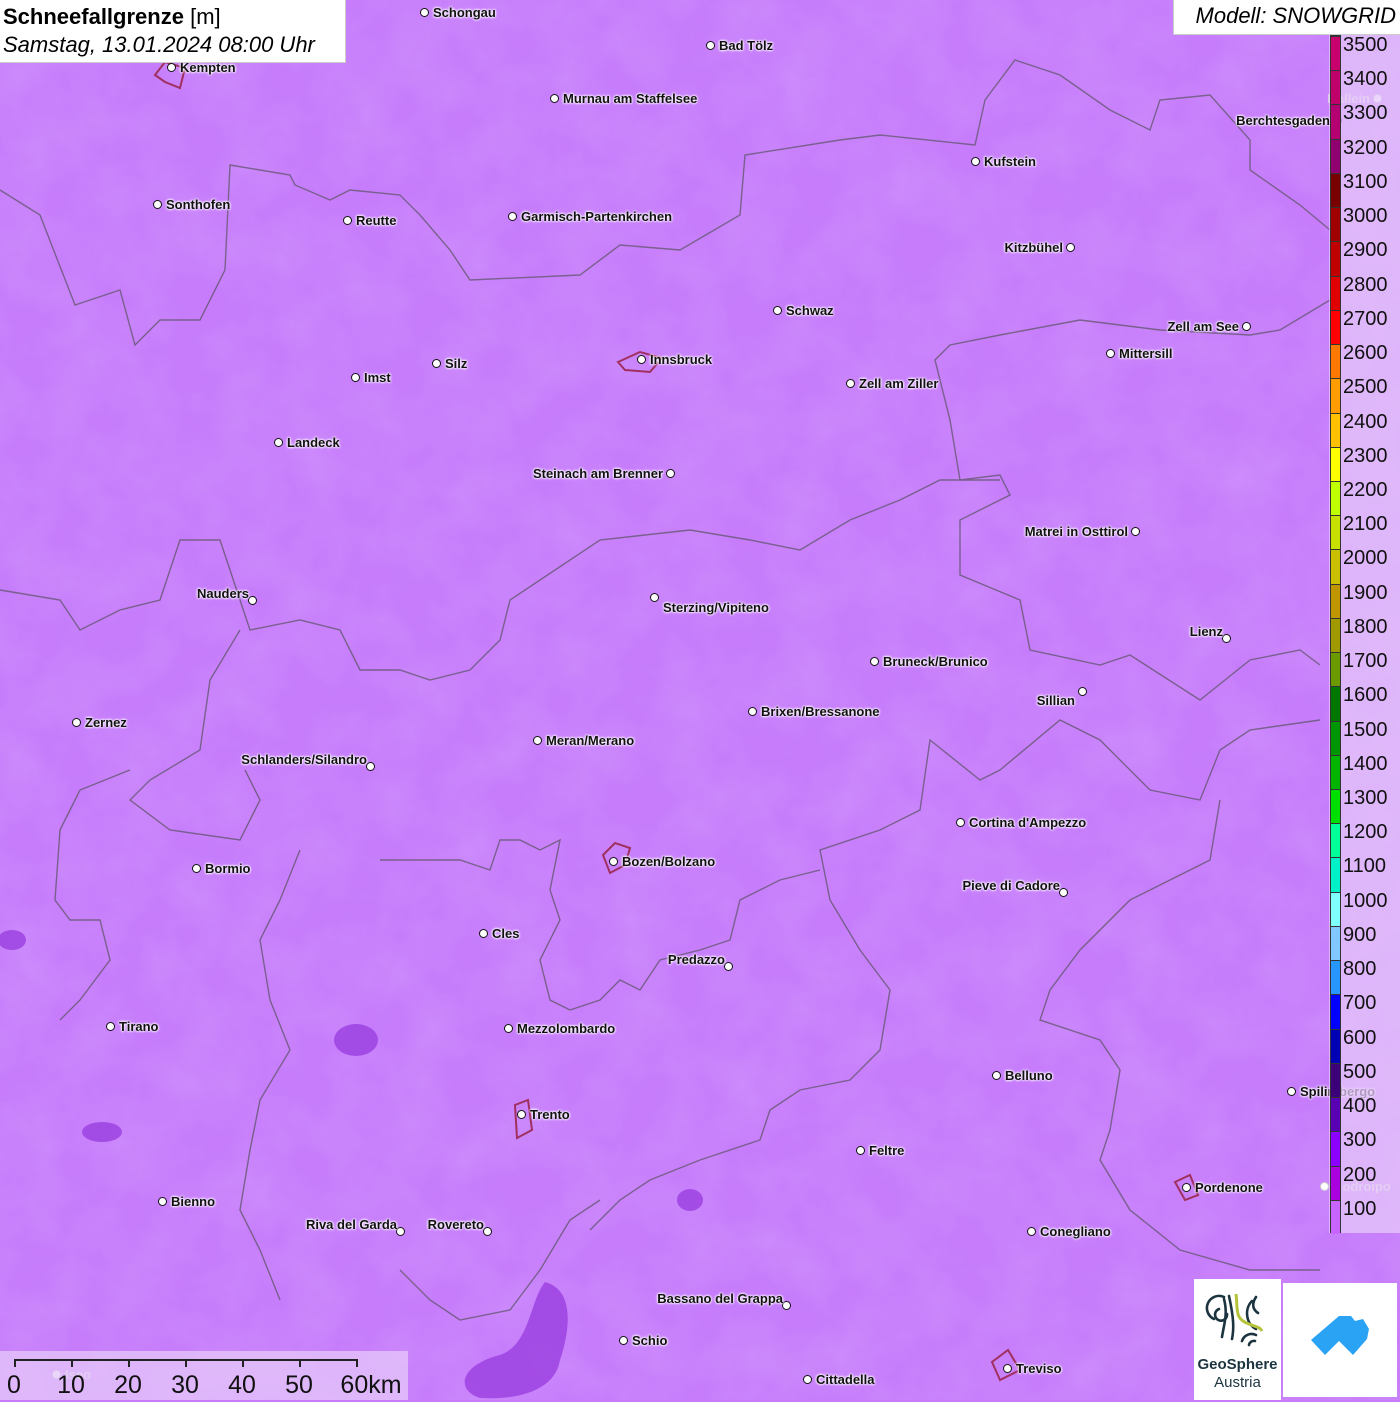  What do you see at coordinates (223, 594) in the screenshot?
I see `city-label: Nauders` at bounding box center [223, 594].